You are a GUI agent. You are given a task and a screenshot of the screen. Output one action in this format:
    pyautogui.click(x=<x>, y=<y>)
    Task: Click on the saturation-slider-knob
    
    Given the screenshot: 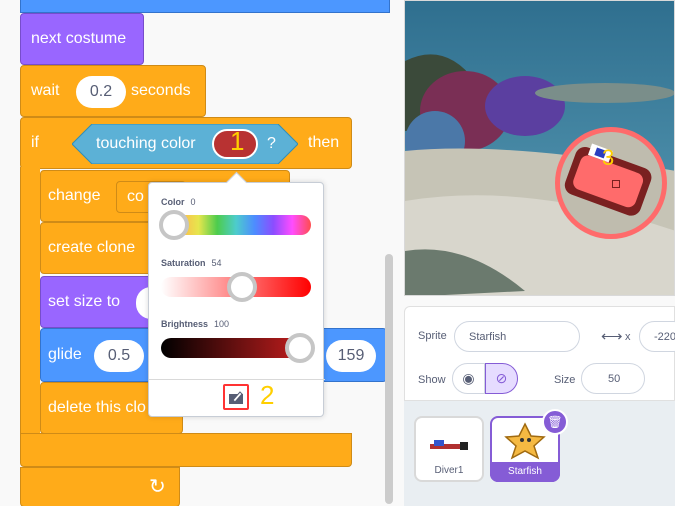 What is the action you would take?
    pyautogui.click(x=242, y=287)
    